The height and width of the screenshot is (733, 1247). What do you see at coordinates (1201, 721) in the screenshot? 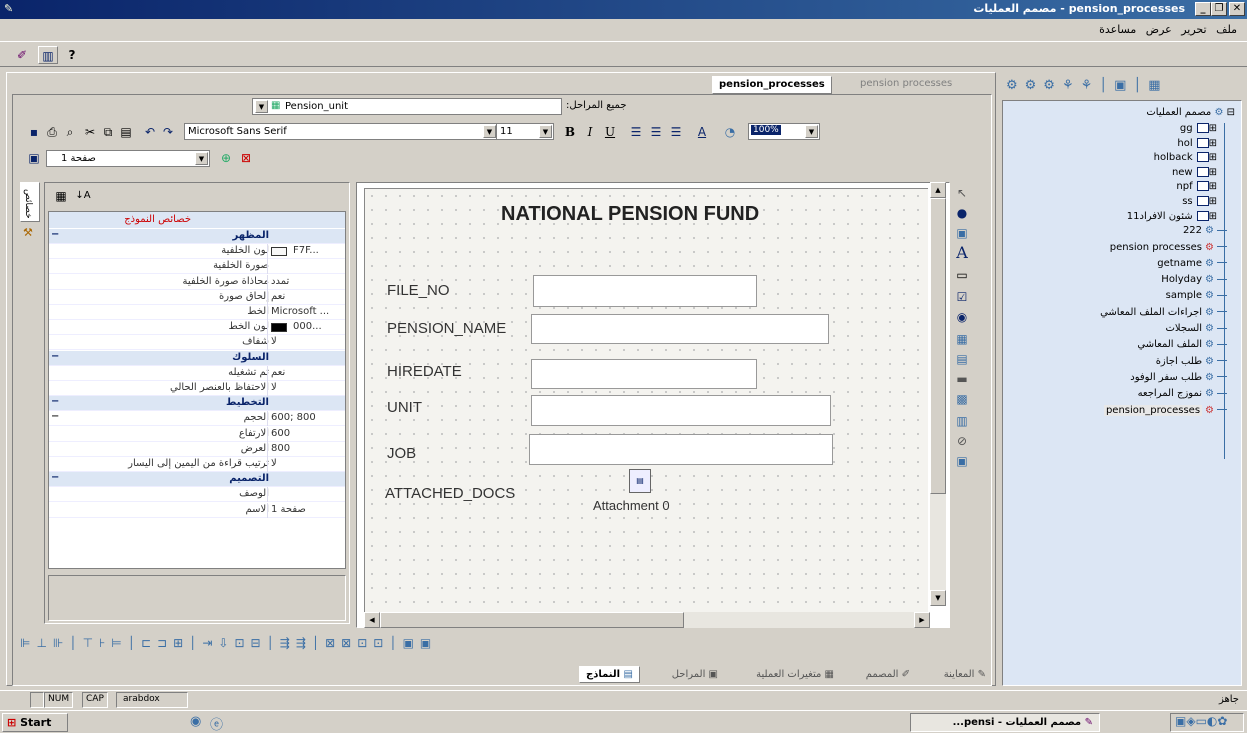
I see `tray-icons: ▣◈▭◐✿` at bounding box center [1201, 721].